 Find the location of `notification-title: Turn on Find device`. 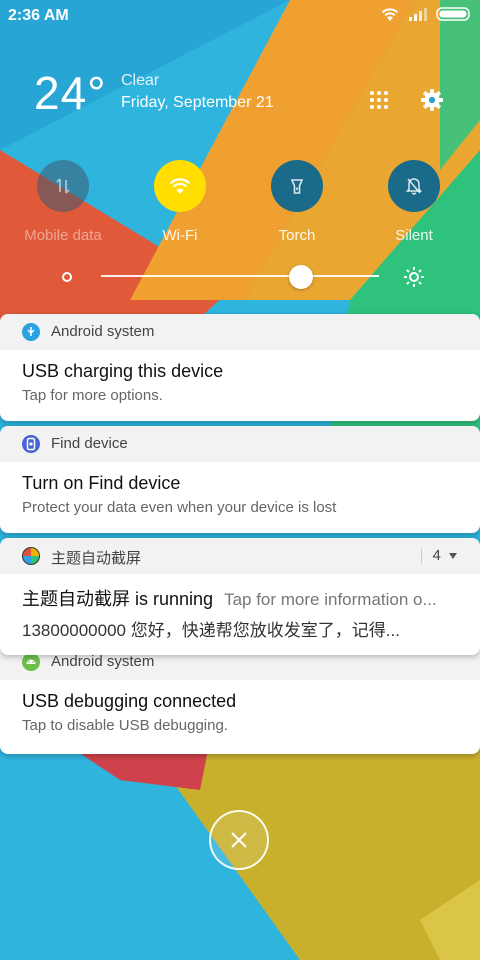

notification-title: Turn on Find device is located at coordinates (101, 483).